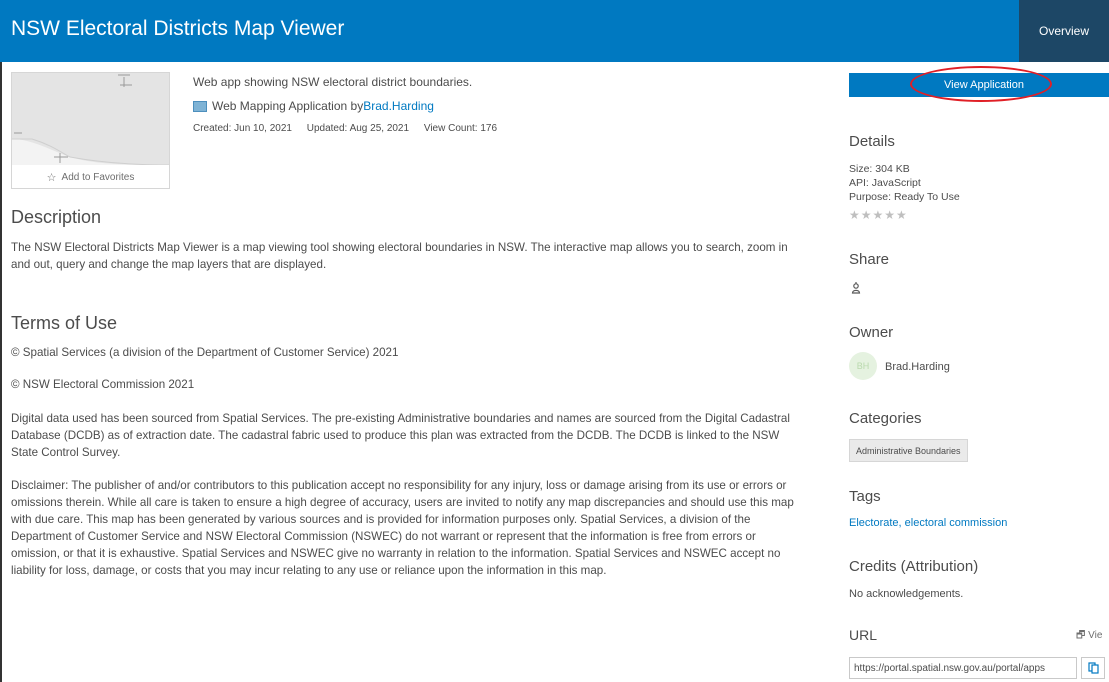 This screenshot has height=682, width=1109. What do you see at coordinates (856, 289) in the screenshot?
I see `share-icon` at bounding box center [856, 289].